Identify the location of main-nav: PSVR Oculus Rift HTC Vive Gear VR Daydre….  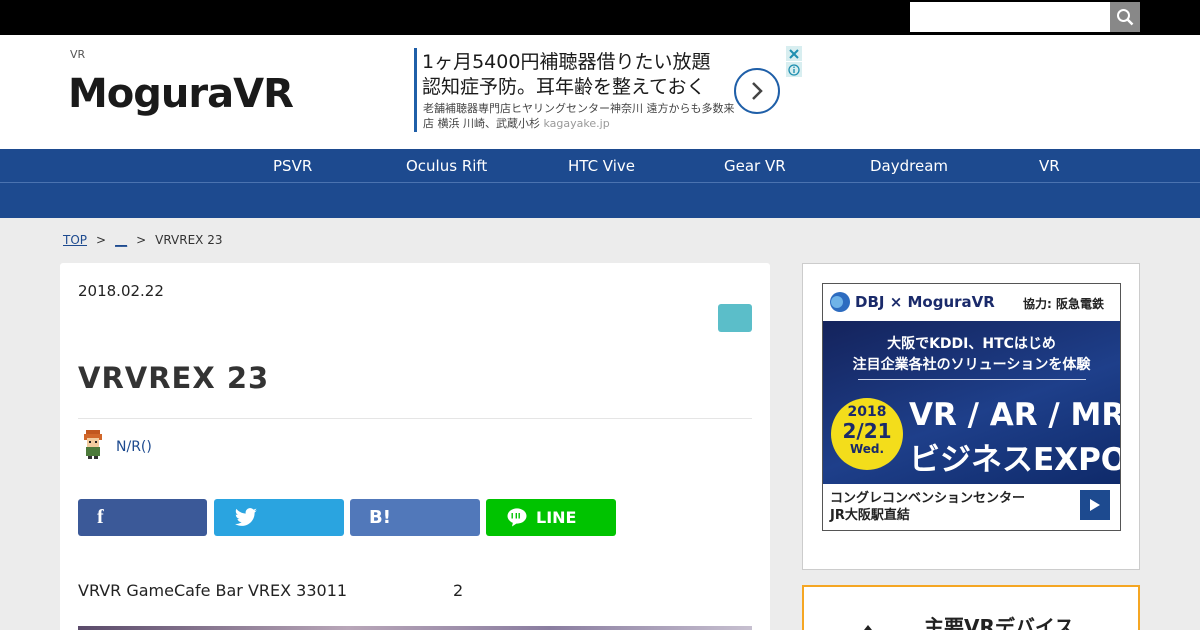
(600, 183).